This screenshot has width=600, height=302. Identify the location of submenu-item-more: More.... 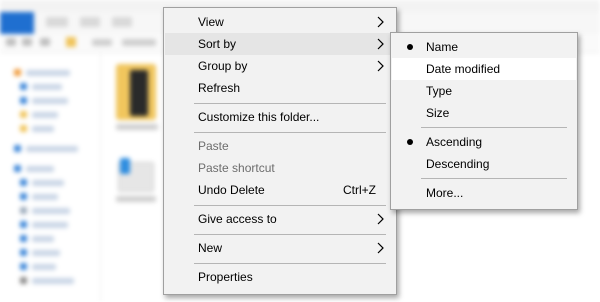
(484, 193).